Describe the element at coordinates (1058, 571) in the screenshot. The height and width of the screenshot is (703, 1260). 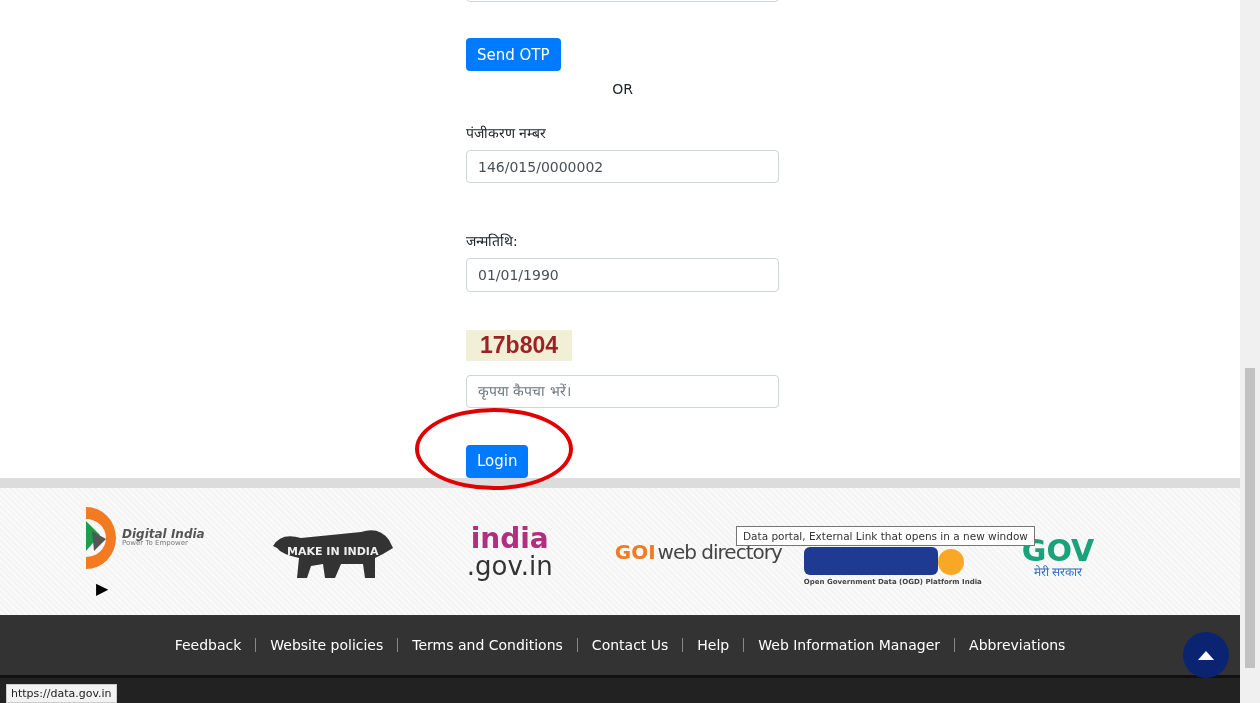
I see `logo-subtitle: मेरी सरकार` at that location.